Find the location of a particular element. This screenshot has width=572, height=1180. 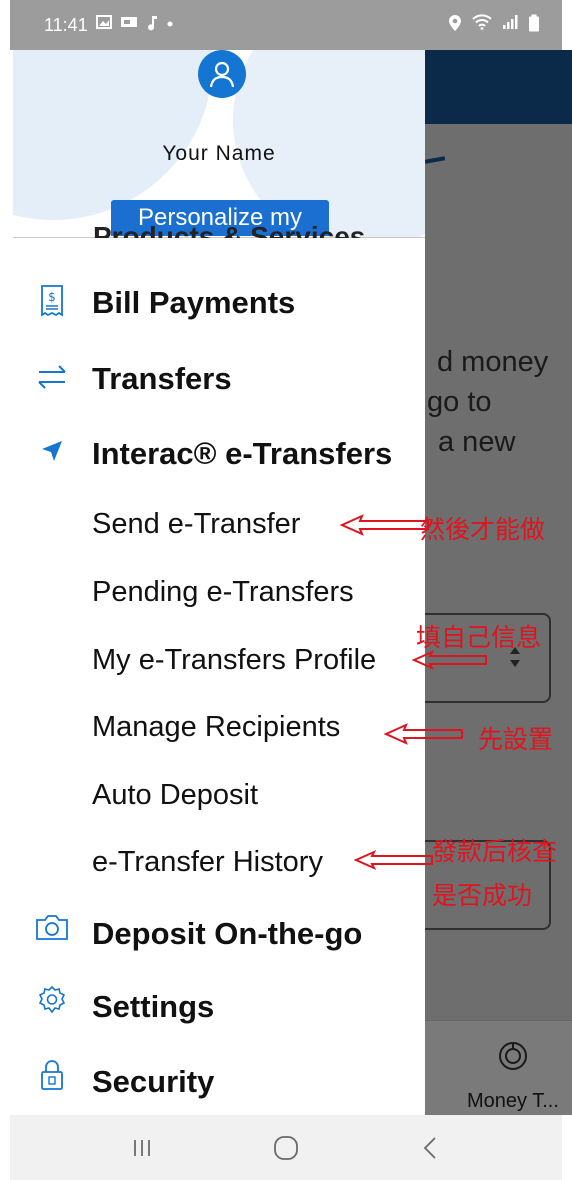

menu-item-label: Bill Payments is located at coordinates (194, 302).